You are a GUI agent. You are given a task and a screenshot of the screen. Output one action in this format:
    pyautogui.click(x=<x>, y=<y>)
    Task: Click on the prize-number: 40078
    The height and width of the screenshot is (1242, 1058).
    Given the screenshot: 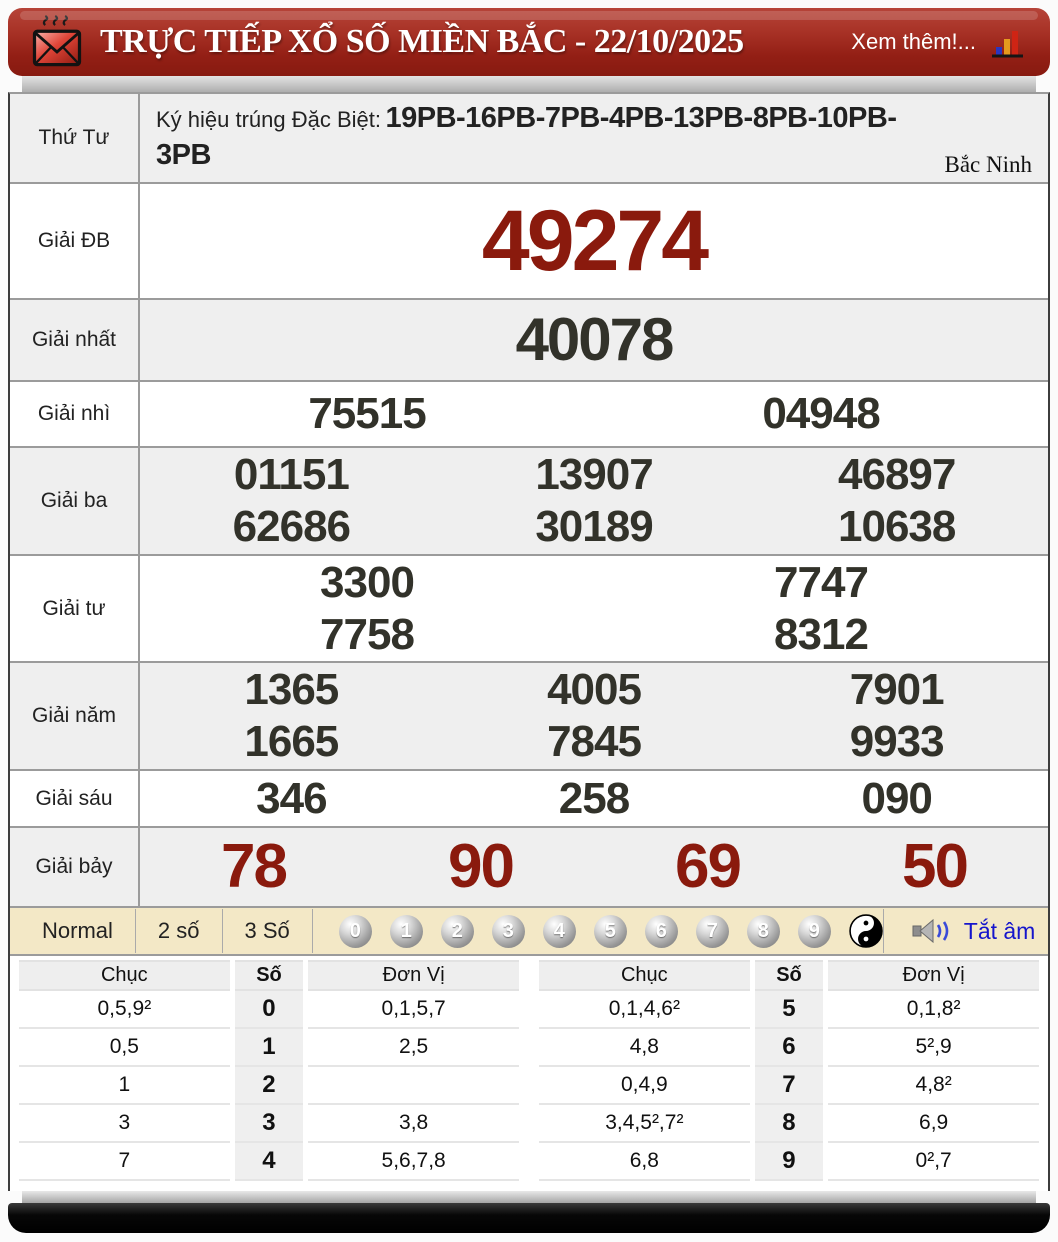 What is the action you would take?
    pyautogui.click(x=595, y=339)
    